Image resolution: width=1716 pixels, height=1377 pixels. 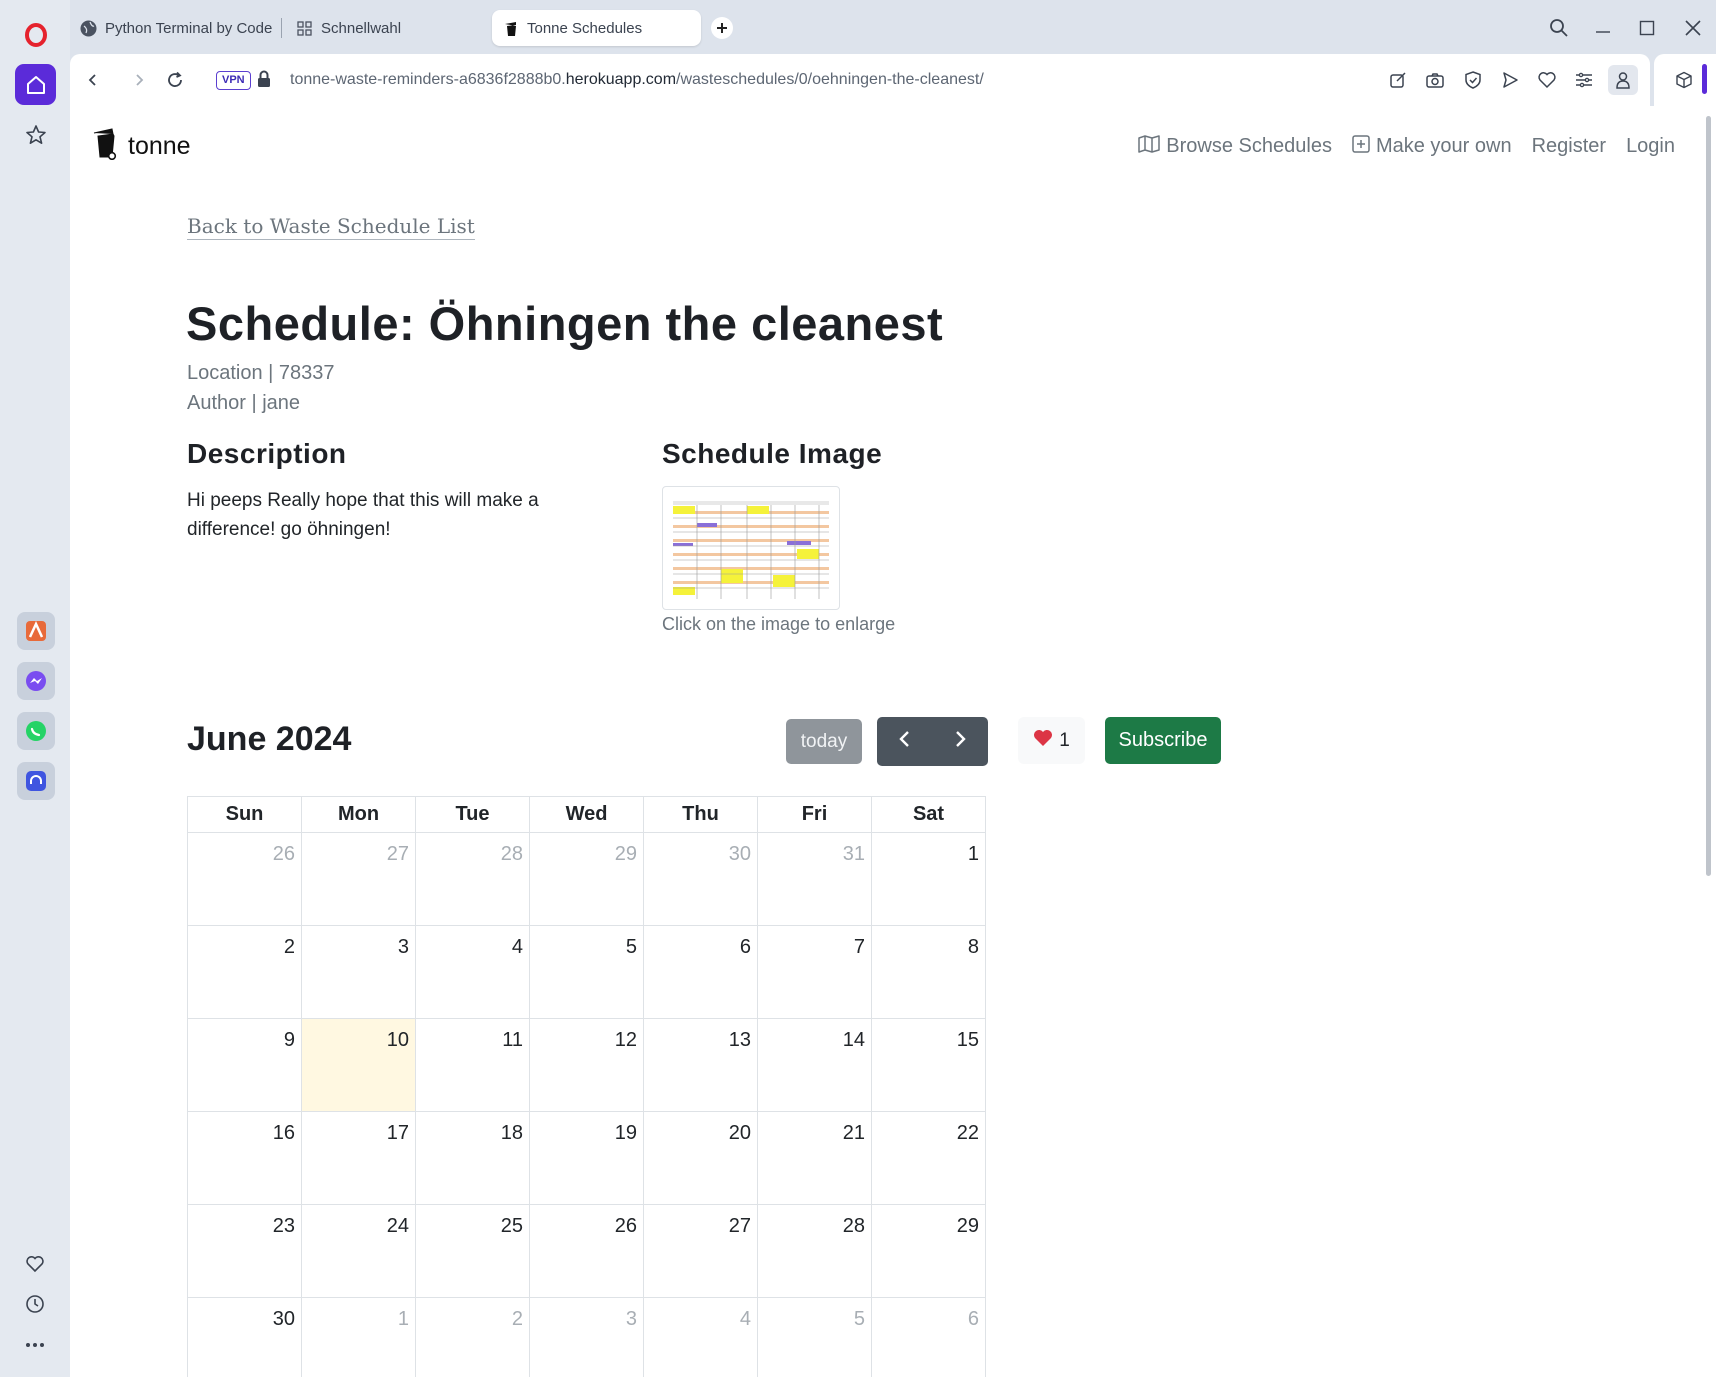 What do you see at coordinates (331, 227) in the screenshot?
I see `back-to-list-link: Back to Waste Schedule List` at bounding box center [331, 227].